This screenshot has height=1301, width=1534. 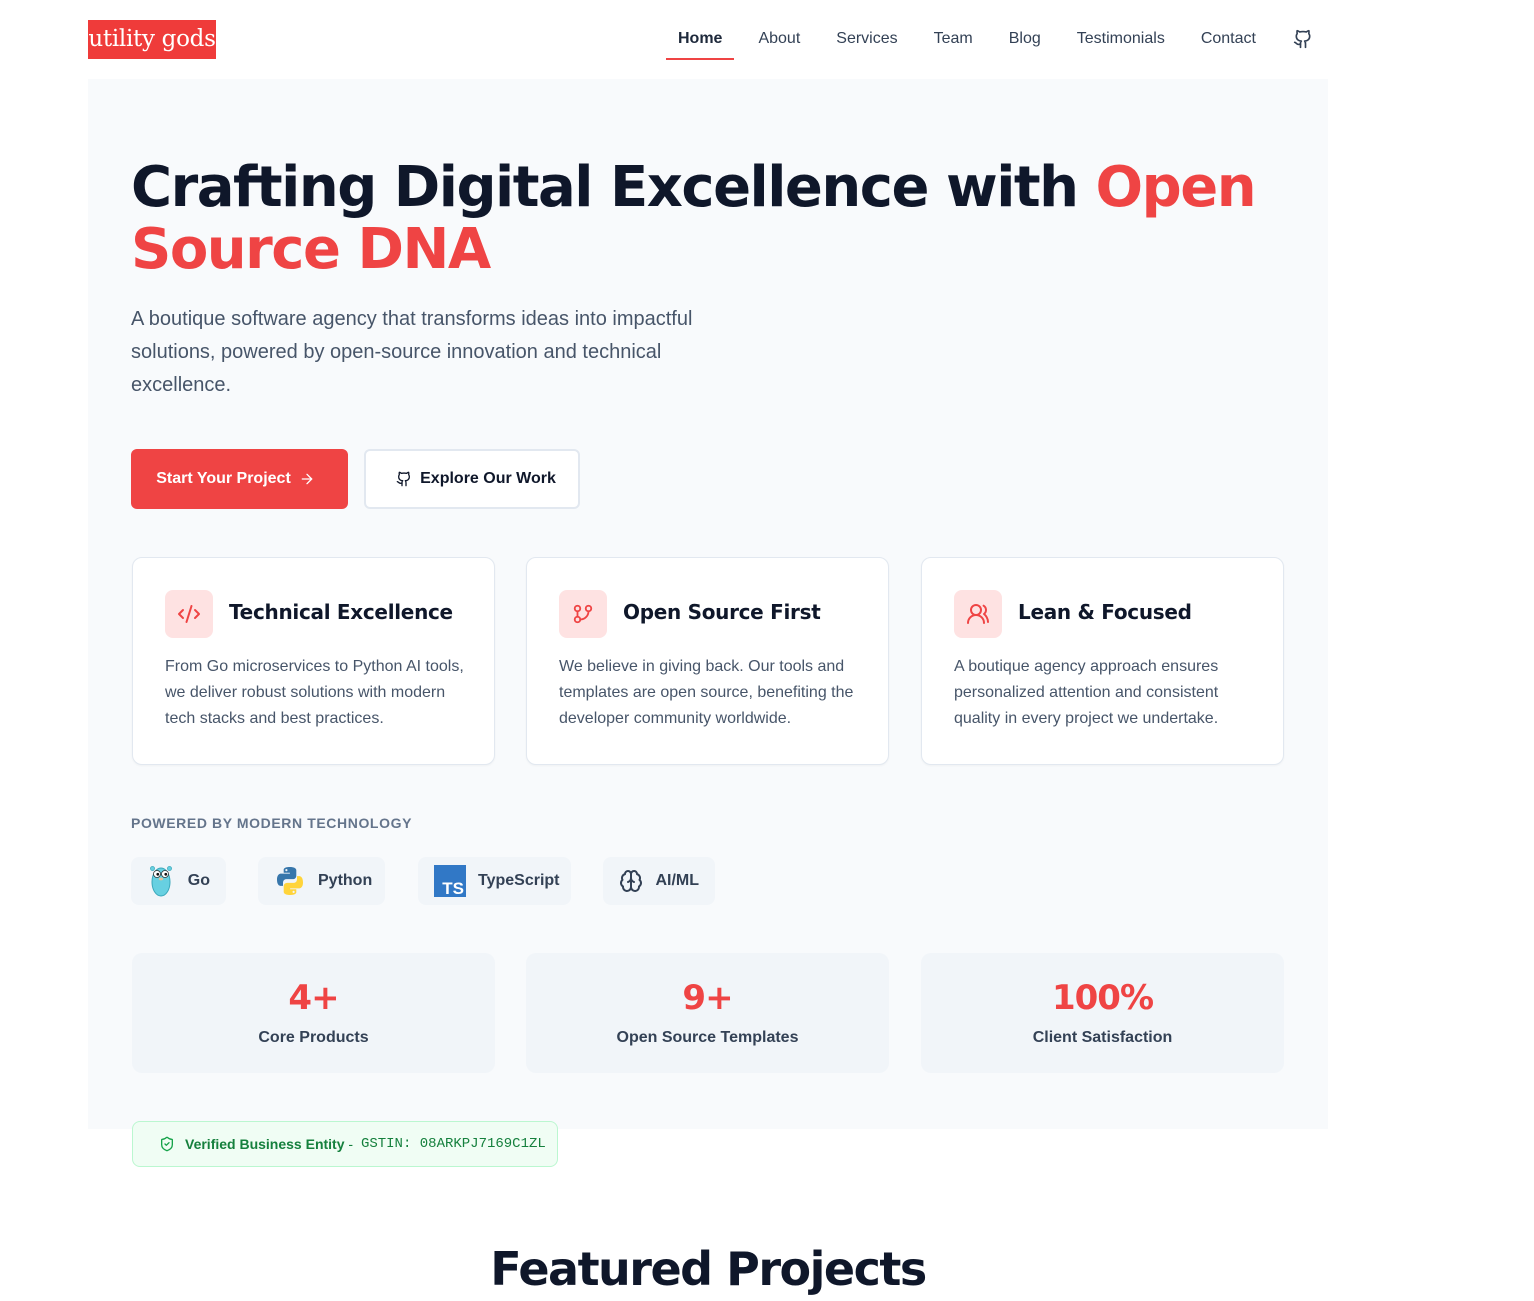 What do you see at coordinates (313, 998) in the screenshot?
I see `stat-value: 4+` at bounding box center [313, 998].